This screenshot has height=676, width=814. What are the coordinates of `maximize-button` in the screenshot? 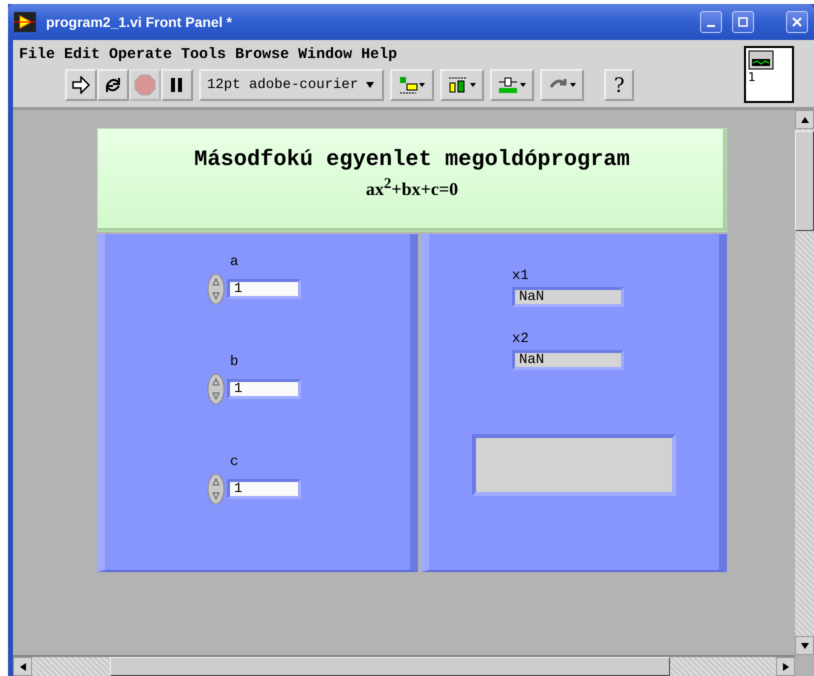 It's located at (743, 22).